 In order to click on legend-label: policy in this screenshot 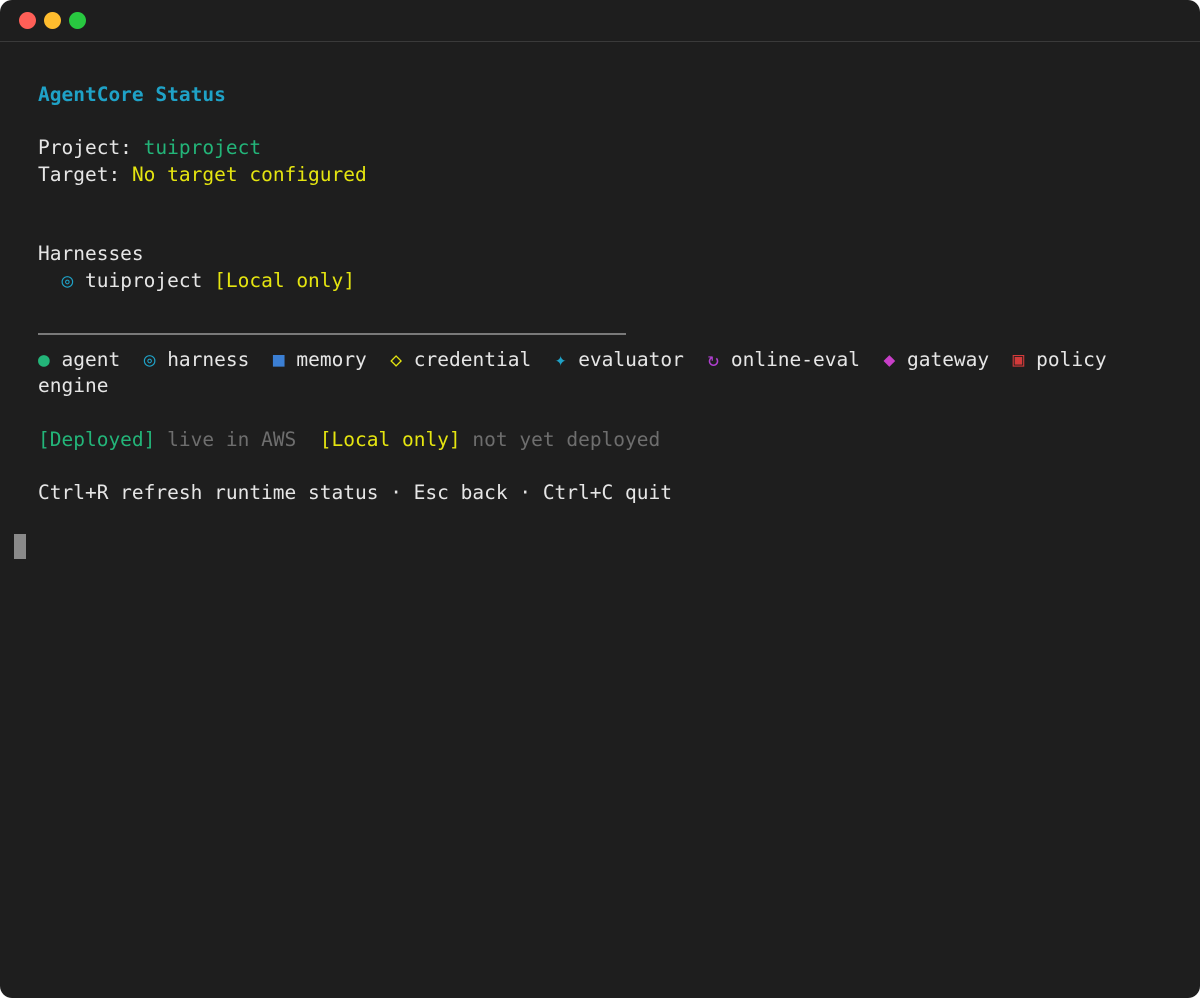, I will do `click(1071, 359)`.